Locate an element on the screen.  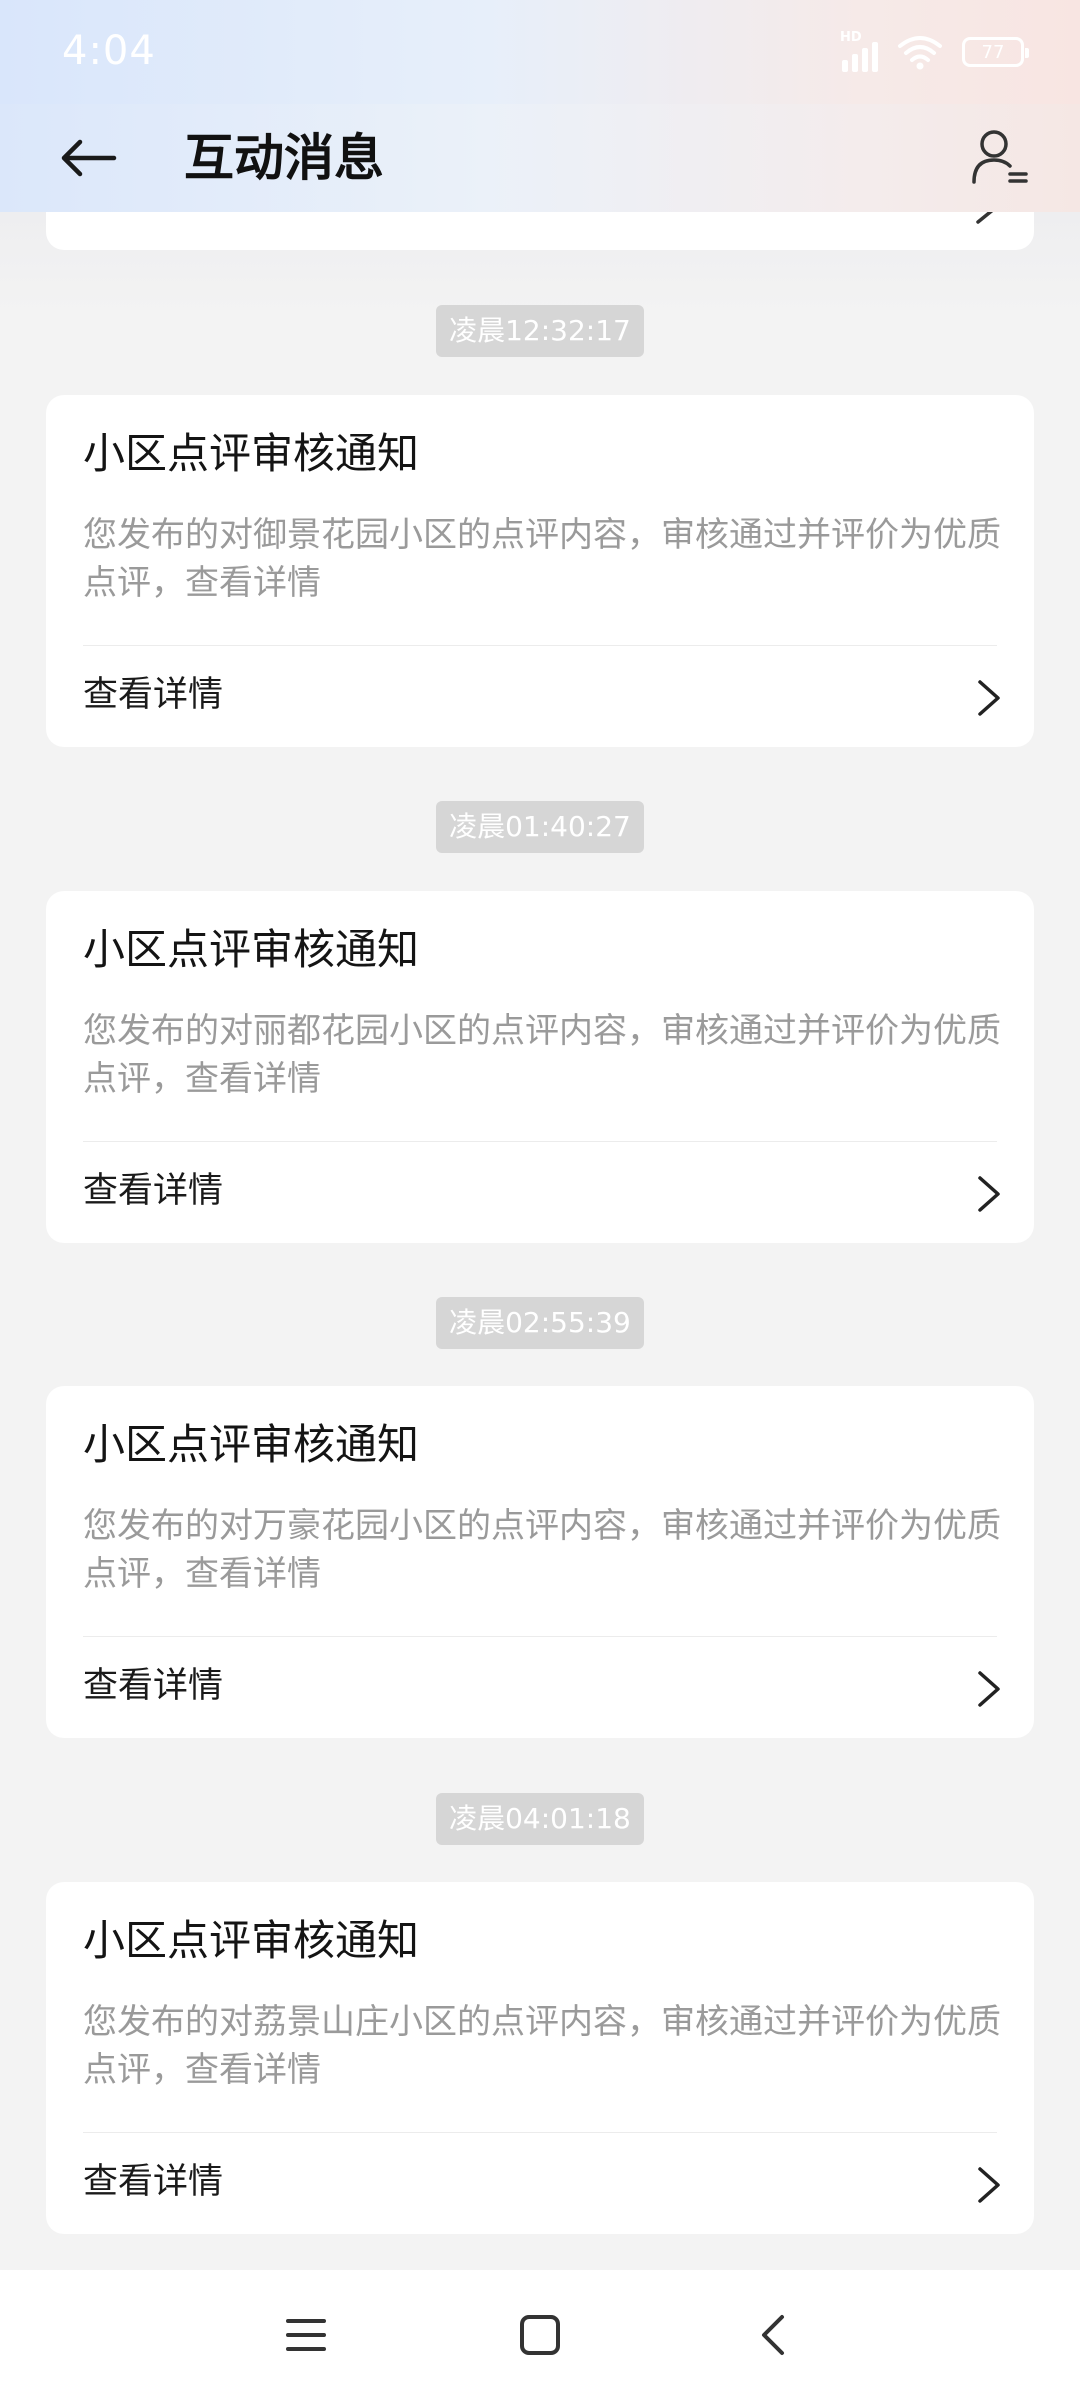
home-button is located at coordinates (540, 2335).